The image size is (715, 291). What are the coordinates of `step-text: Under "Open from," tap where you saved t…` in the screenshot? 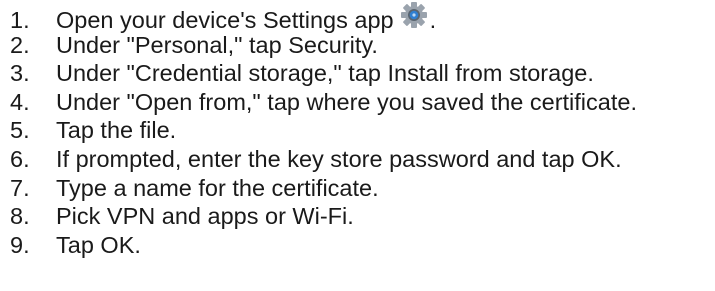 It's located at (346, 101).